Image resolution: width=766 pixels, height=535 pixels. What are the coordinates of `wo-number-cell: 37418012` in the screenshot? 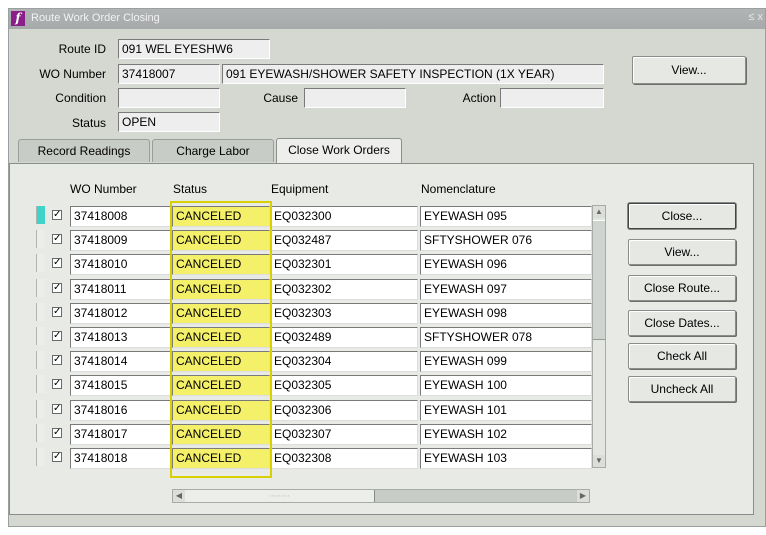 It's located at (121, 313).